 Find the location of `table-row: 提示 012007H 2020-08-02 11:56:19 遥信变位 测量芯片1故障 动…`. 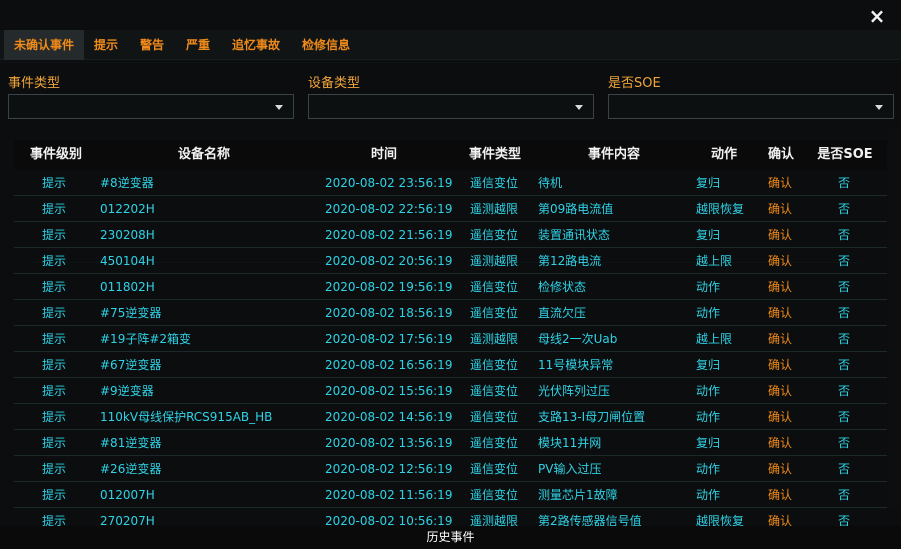

table-row: 提示 012007H 2020-08-02 11:56:19 遥信变位 测量芯片1故障 动… is located at coordinates (450, 495).